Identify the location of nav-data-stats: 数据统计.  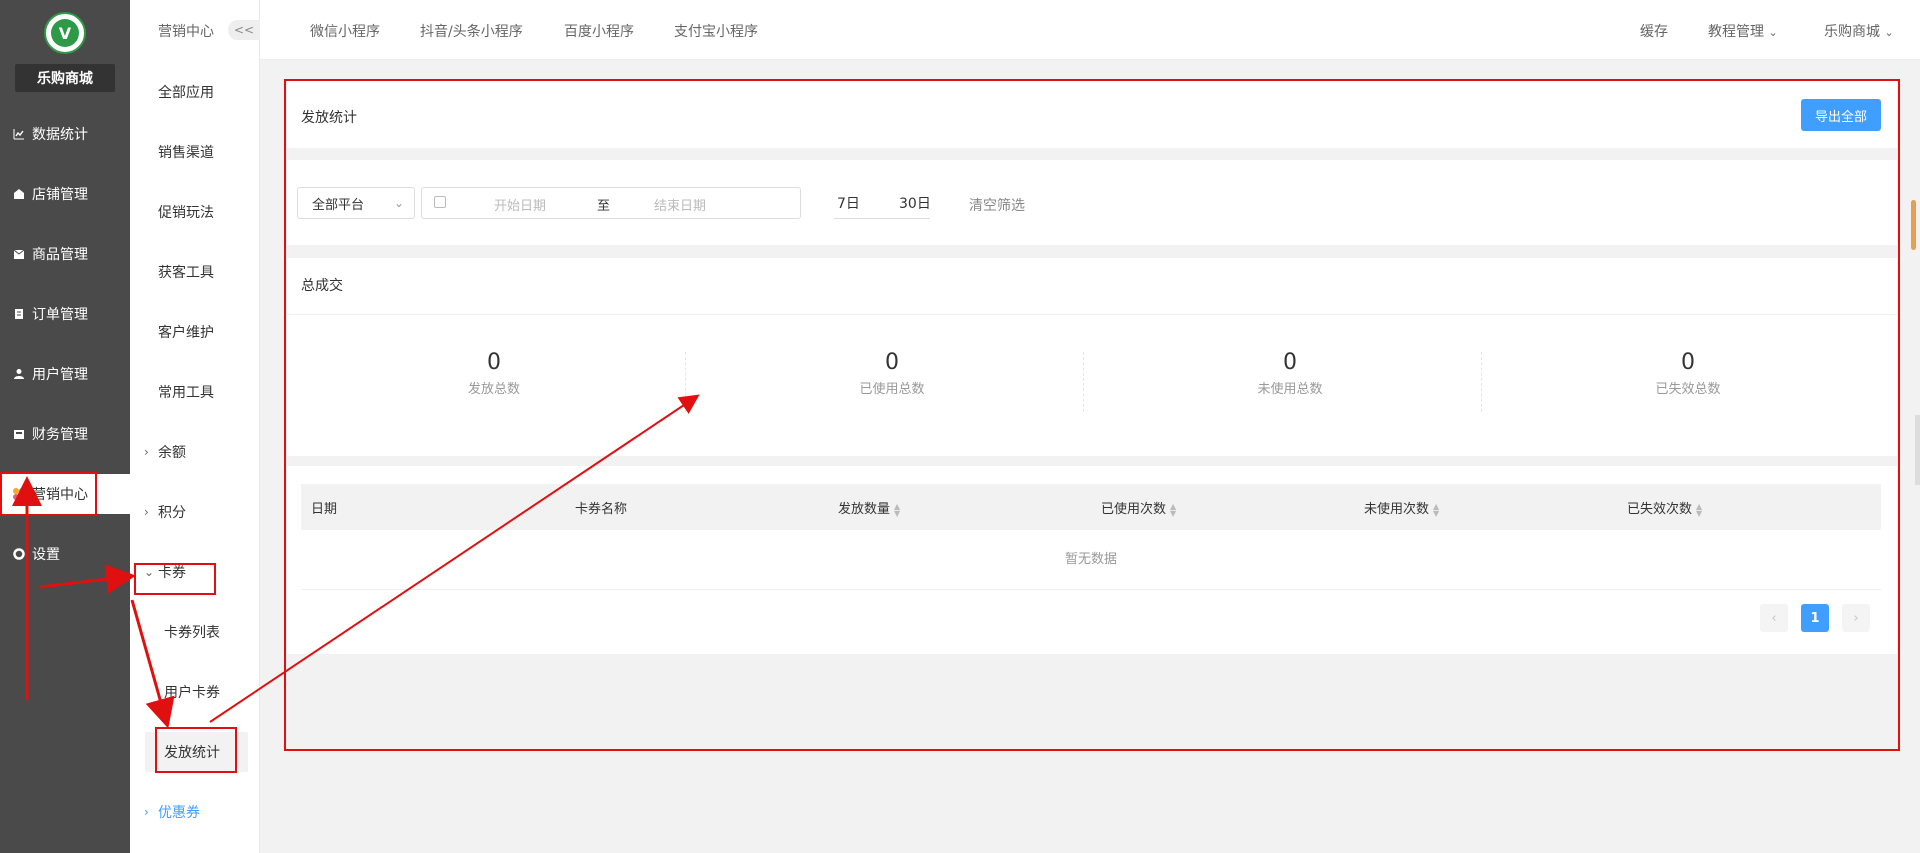
(65, 134).